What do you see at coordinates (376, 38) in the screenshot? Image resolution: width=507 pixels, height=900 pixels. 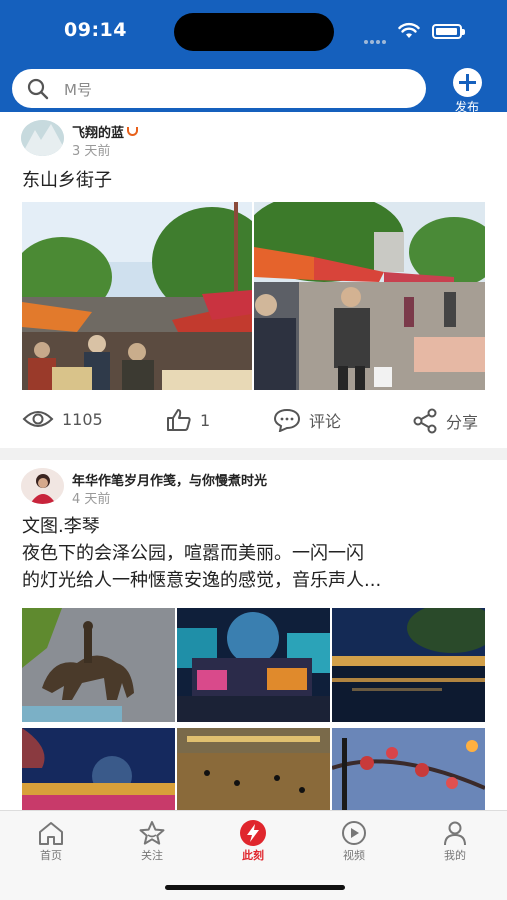 I see `signal-icon` at bounding box center [376, 38].